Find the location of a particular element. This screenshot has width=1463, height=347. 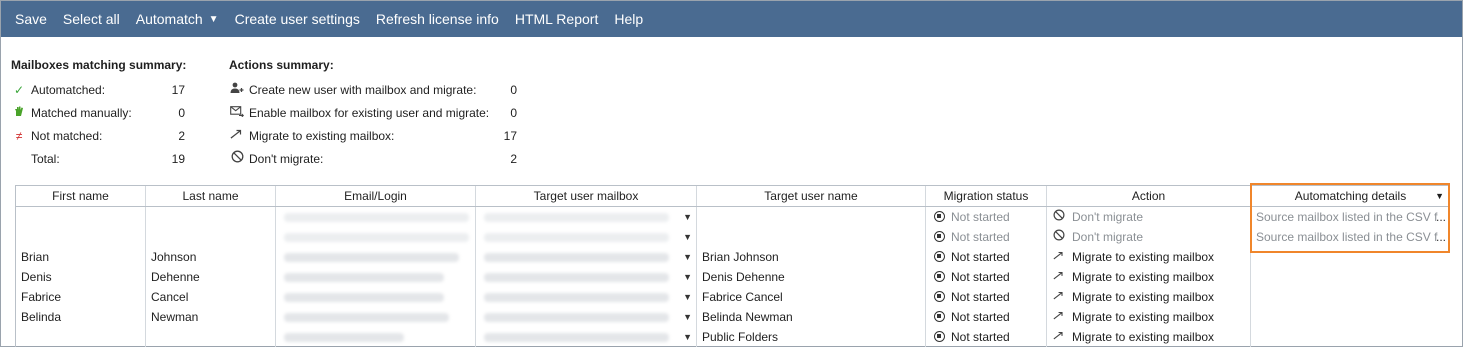

column-header-target-name: Target user name is located at coordinates (811, 196).